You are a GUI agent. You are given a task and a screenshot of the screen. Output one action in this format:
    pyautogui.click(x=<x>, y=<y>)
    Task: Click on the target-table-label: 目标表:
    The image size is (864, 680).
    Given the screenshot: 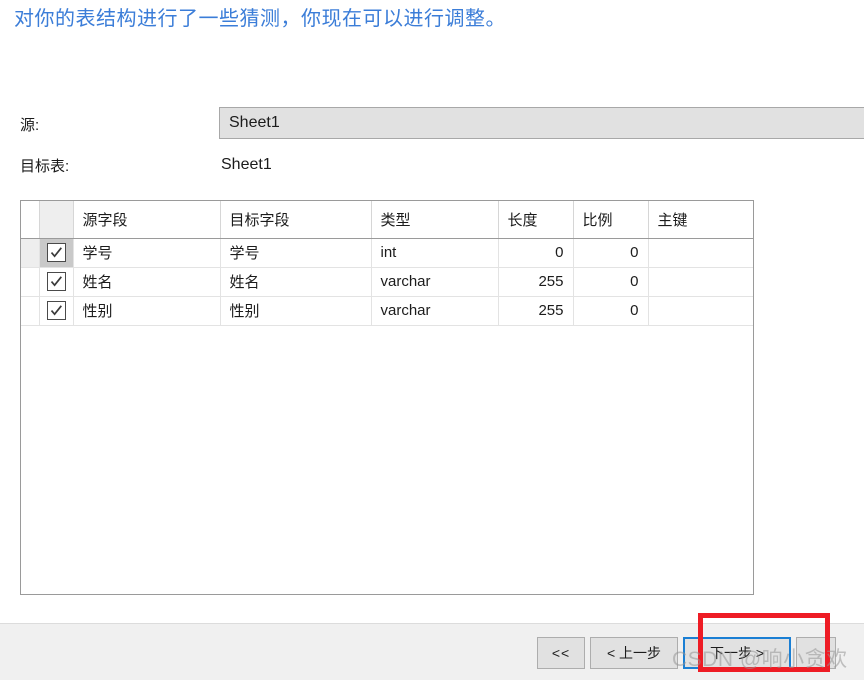 What is the action you would take?
    pyautogui.click(x=45, y=166)
    